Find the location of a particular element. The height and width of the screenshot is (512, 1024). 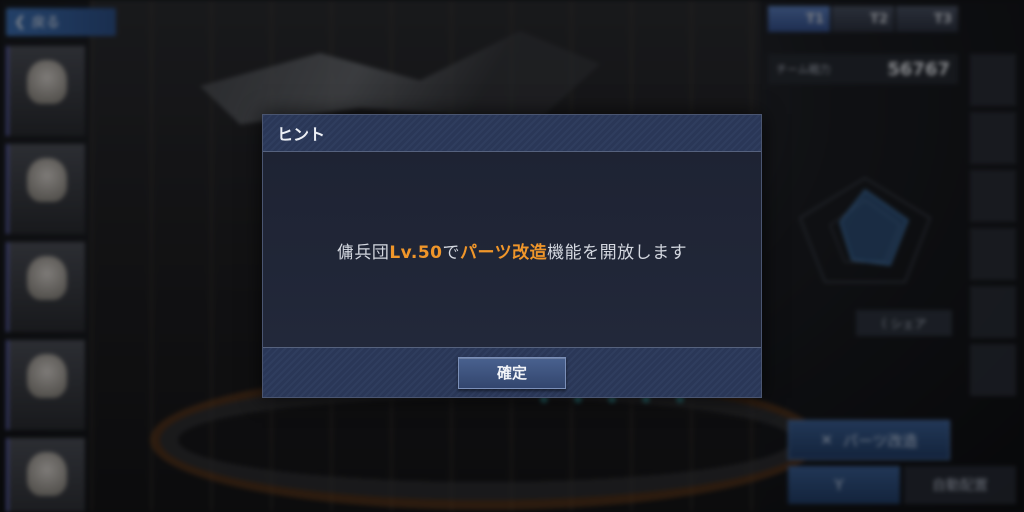

message-highlight-feature: パーツ改造 is located at coordinates (503, 252).